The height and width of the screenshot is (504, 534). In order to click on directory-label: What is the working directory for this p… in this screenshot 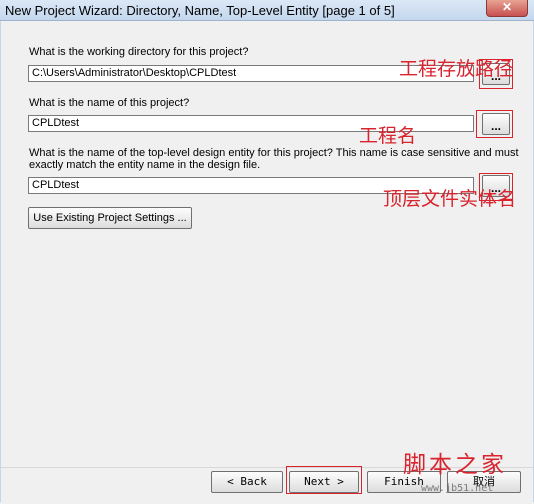, I will do `click(139, 52)`.